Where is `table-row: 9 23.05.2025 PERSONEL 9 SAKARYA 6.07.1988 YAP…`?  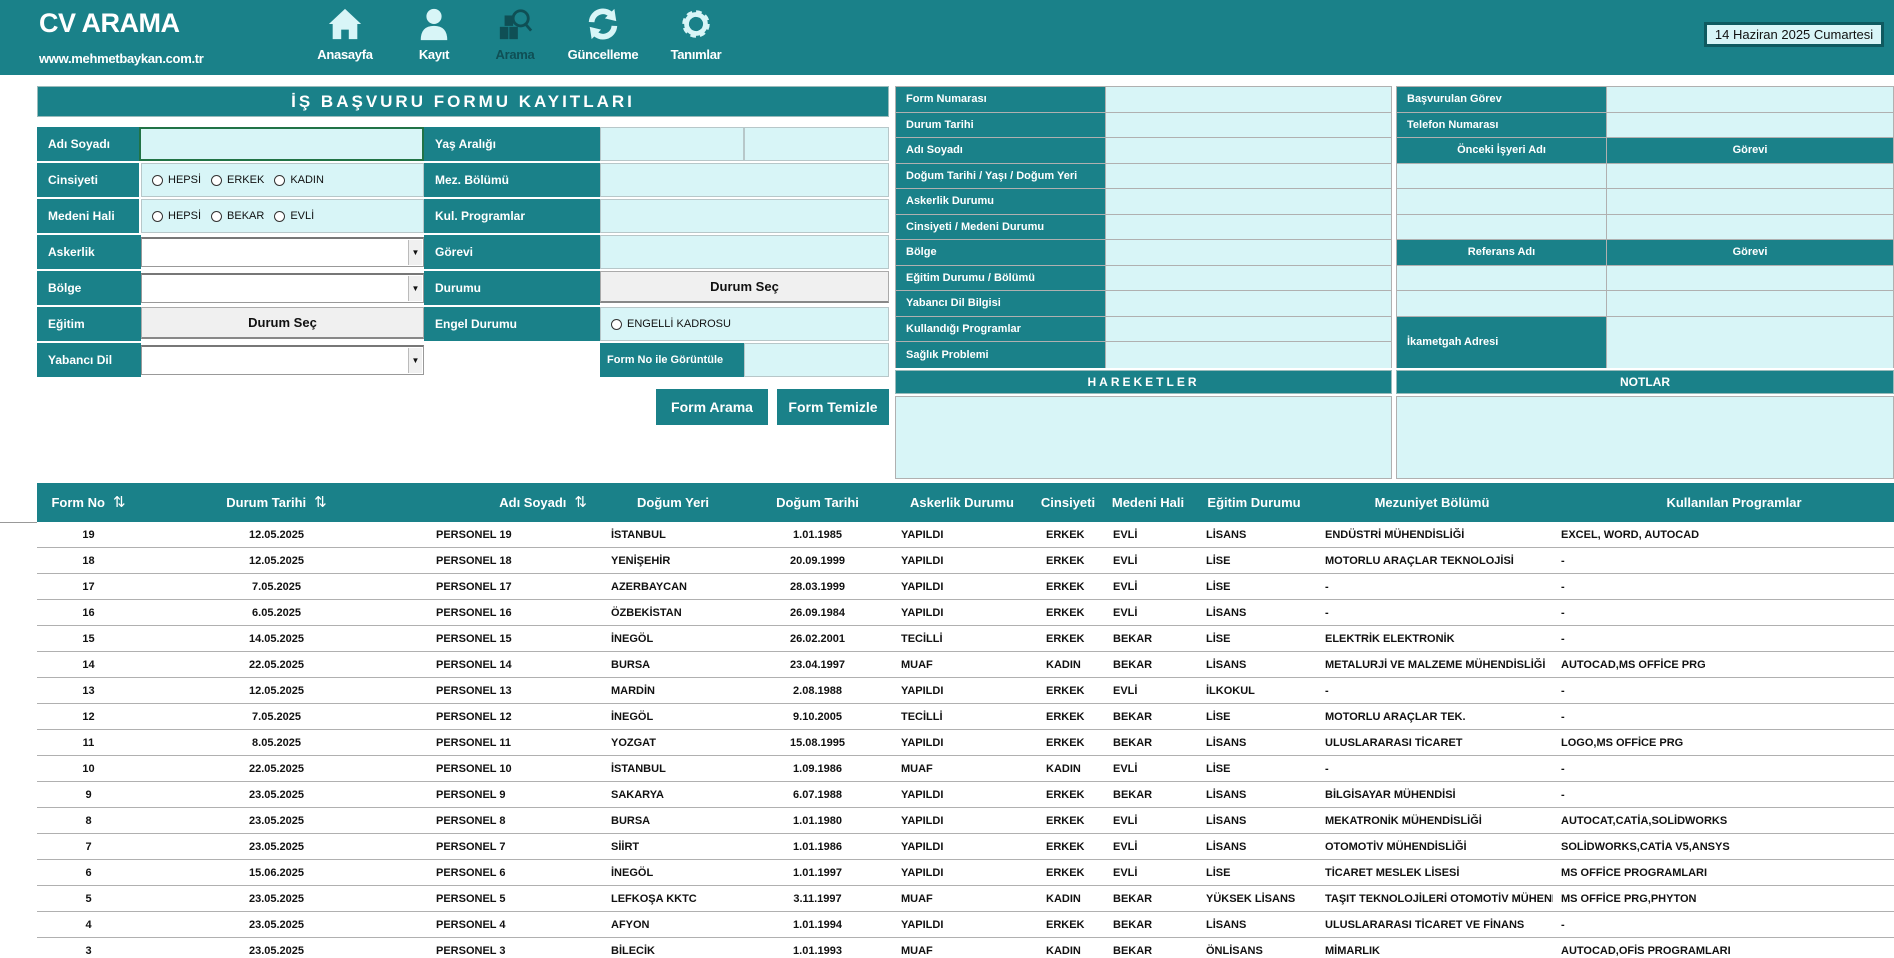 table-row: 9 23.05.2025 PERSONEL 9 SAKARYA 6.07.1988 YAP… is located at coordinates (965, 795).